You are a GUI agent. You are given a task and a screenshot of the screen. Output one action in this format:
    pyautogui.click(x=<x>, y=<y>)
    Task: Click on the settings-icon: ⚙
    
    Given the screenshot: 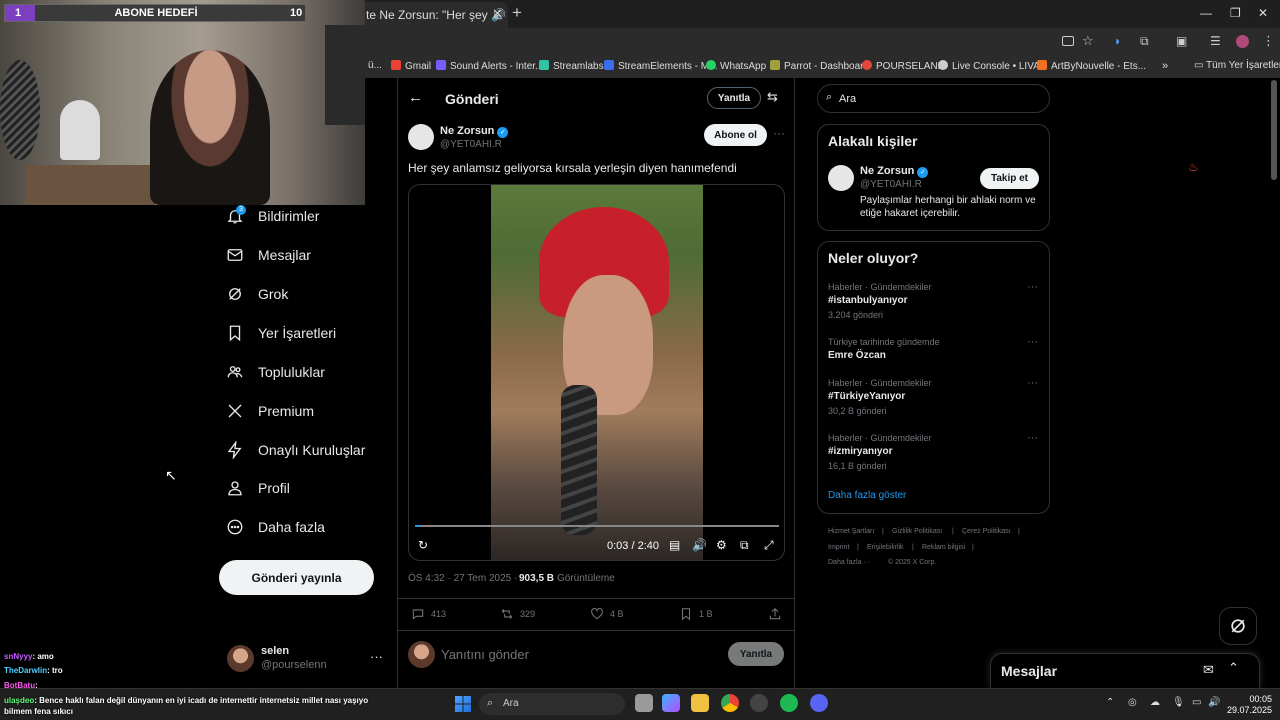 What is the action you would take?
    pyautogui.click(x=721, y=545)
    